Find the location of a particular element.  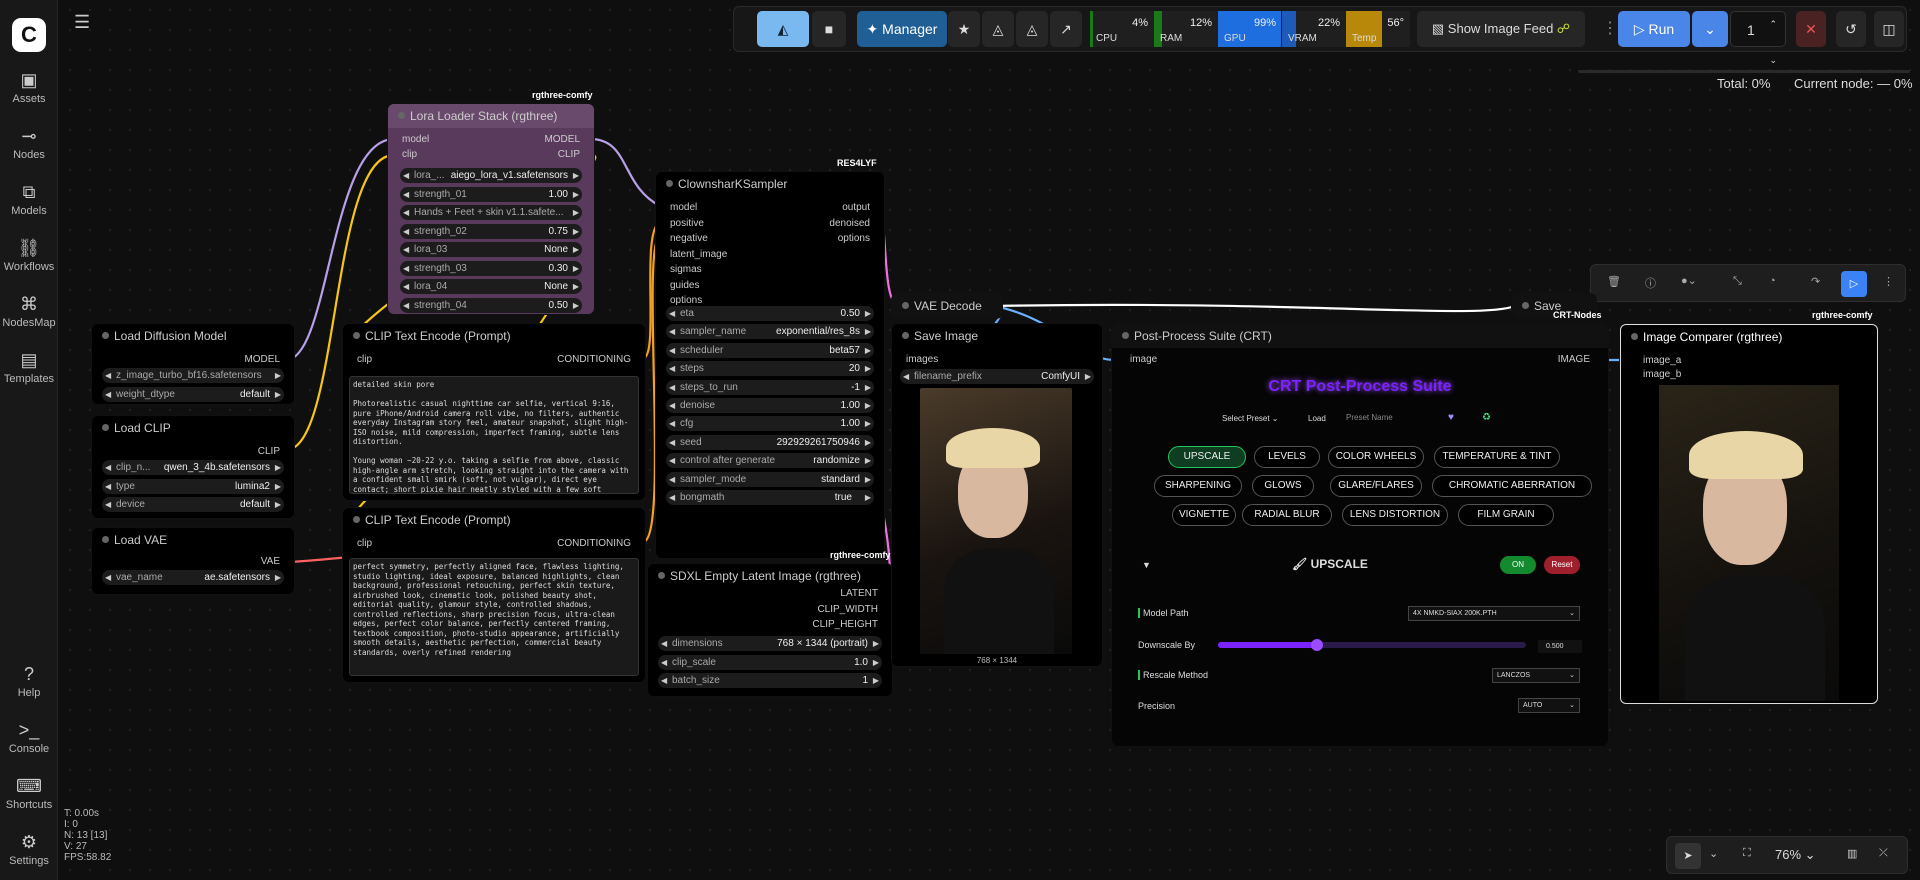

history-icon: ↺ is located at coordinates (1851, 29).